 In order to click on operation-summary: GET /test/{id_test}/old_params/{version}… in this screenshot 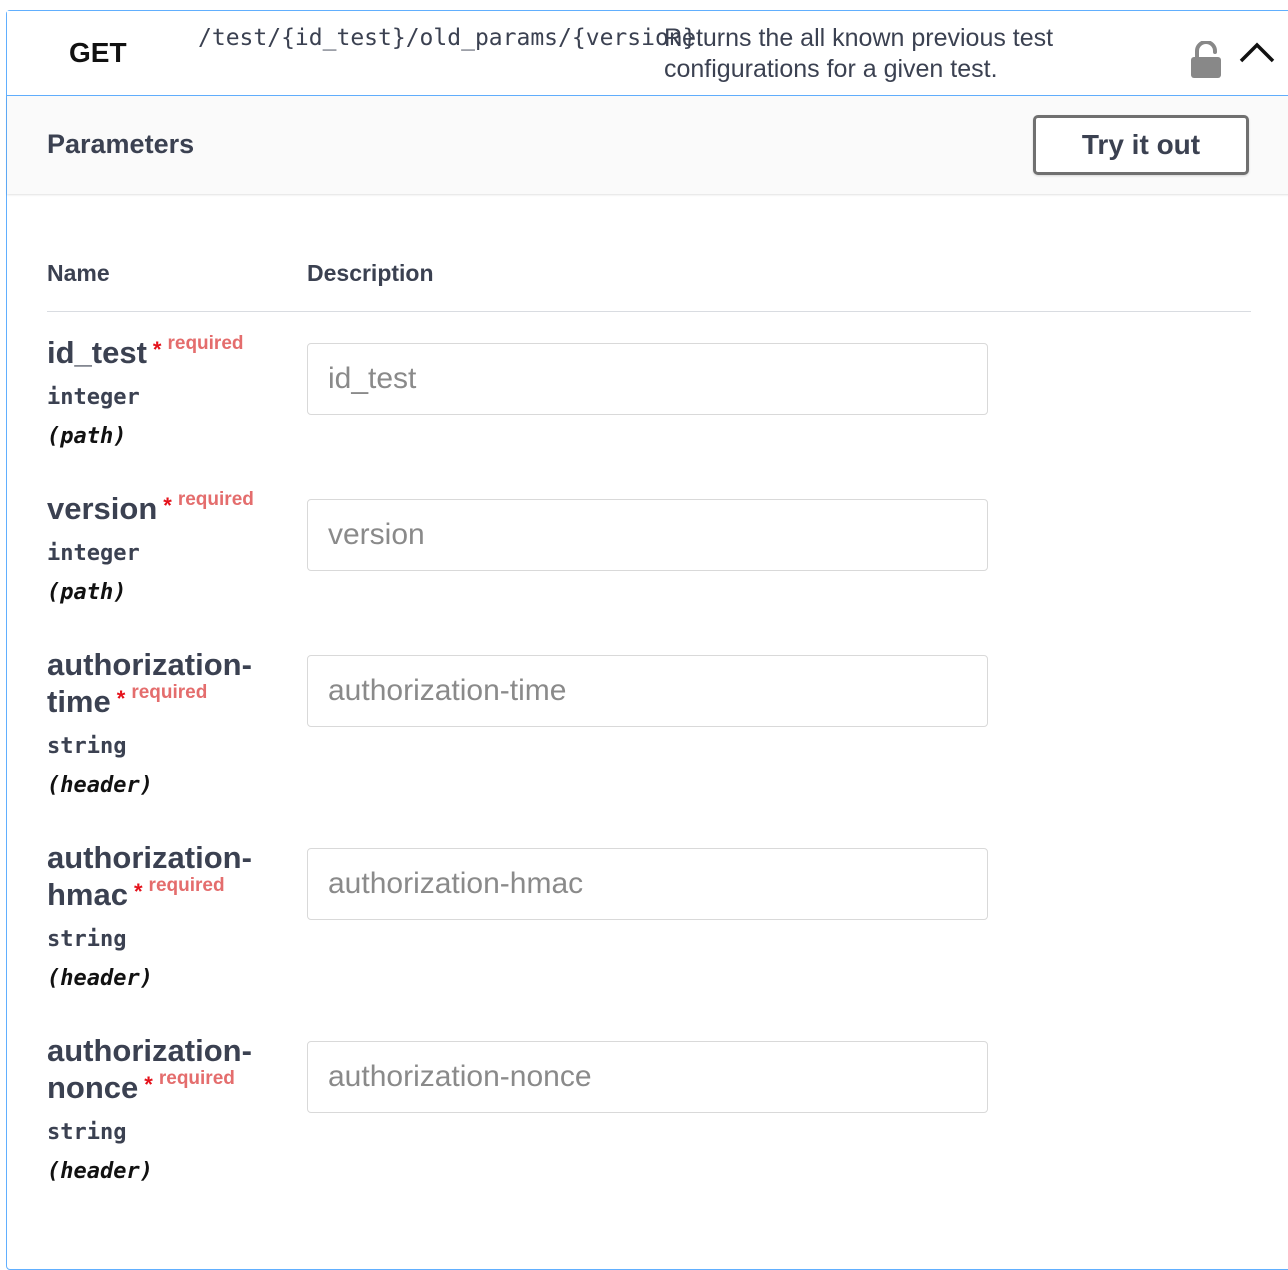, I will do `click(647, 53)`.